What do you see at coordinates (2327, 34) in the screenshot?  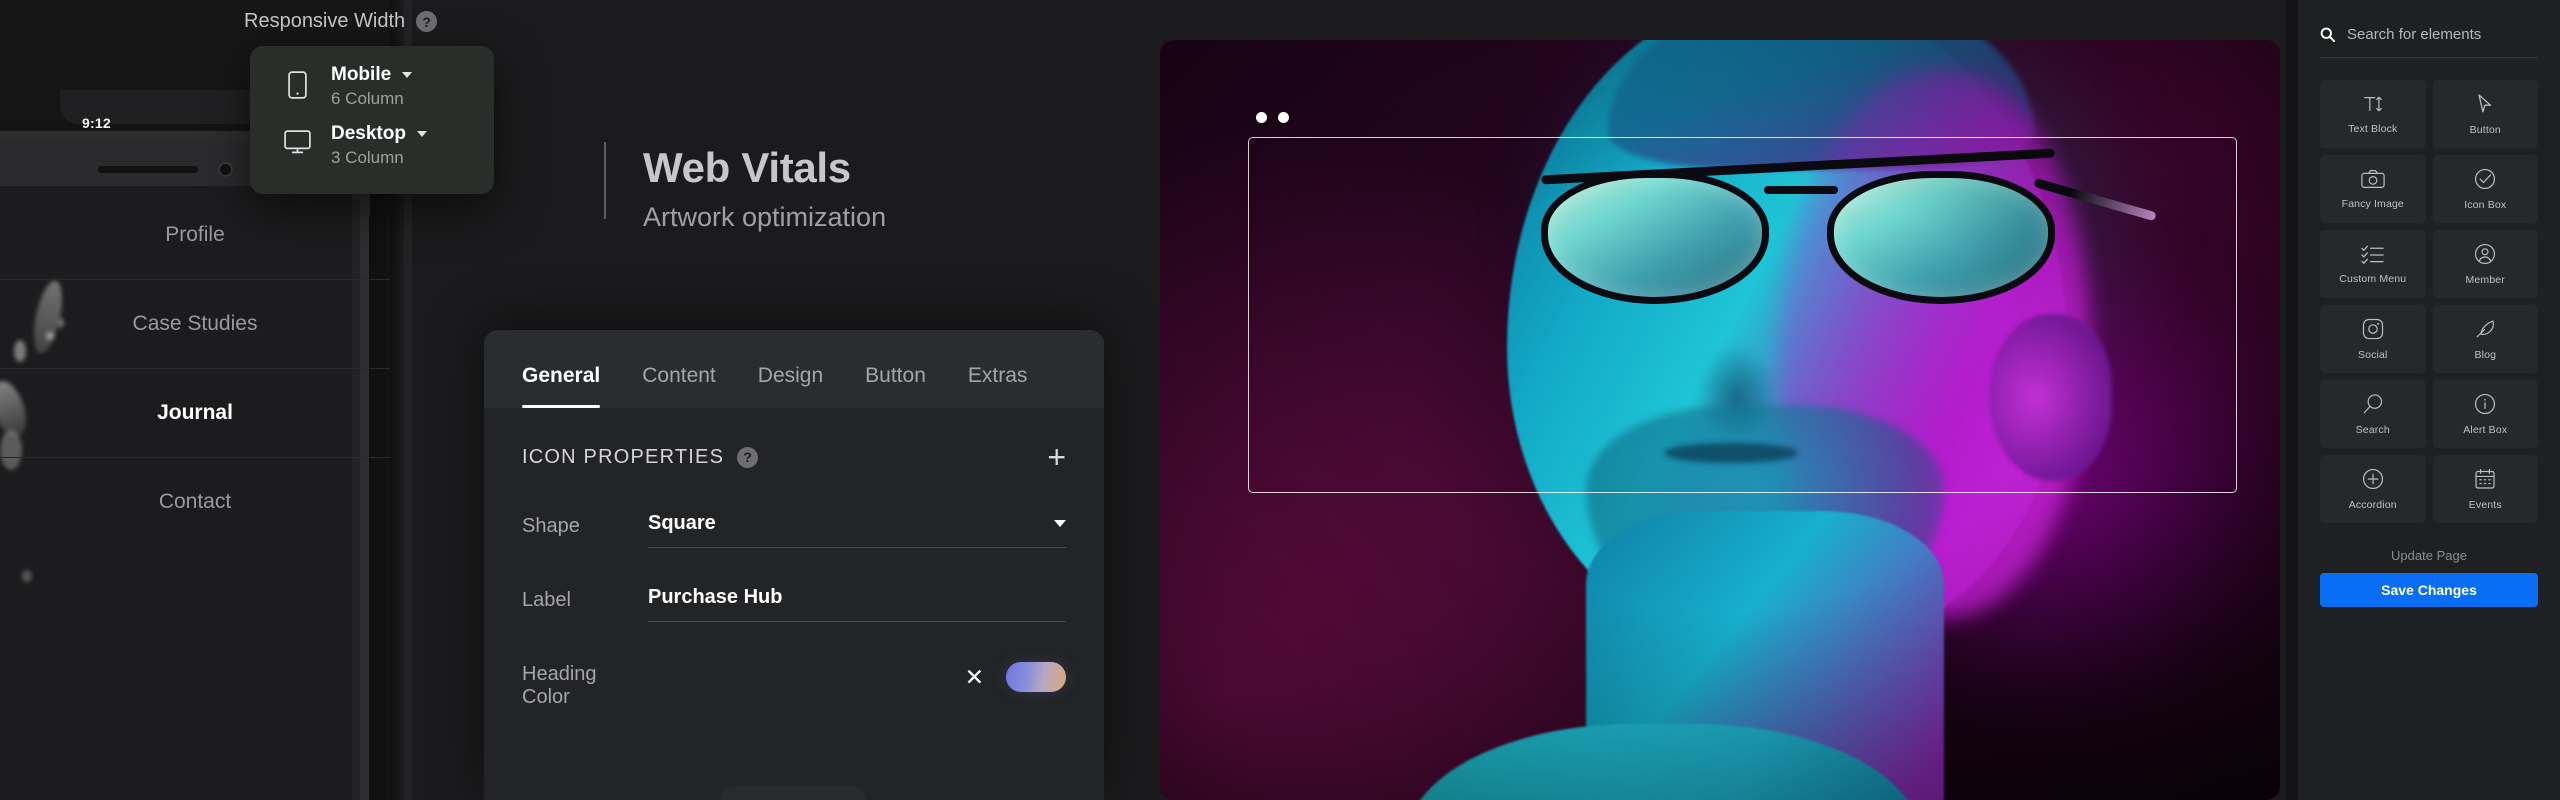 I see `search-icon` at bounding box center [2327, 34].